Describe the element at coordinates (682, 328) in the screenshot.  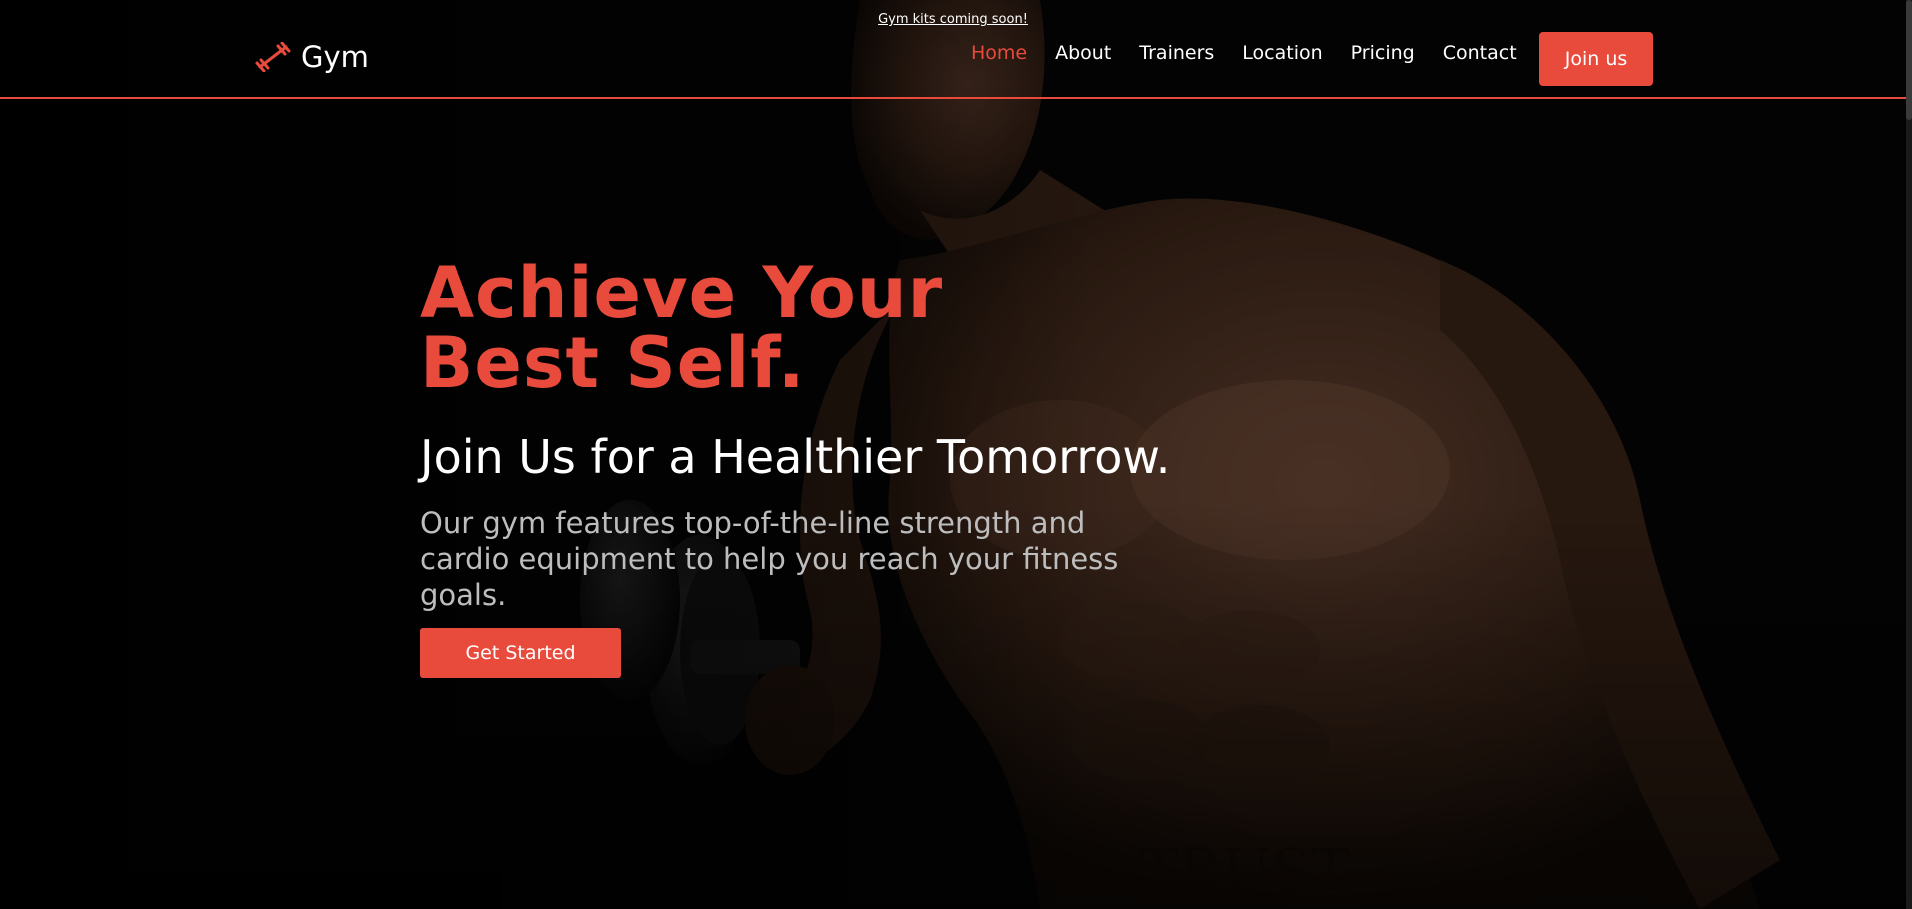
I see `hero-title: Achieve Your Best Self.` at that location.